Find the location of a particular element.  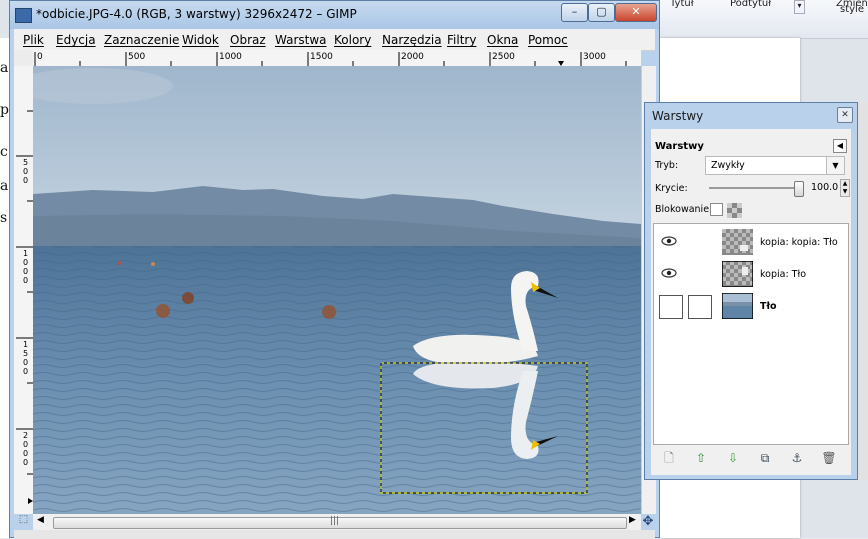

ruler-label: 1000 is located at coordinates (230, 57).